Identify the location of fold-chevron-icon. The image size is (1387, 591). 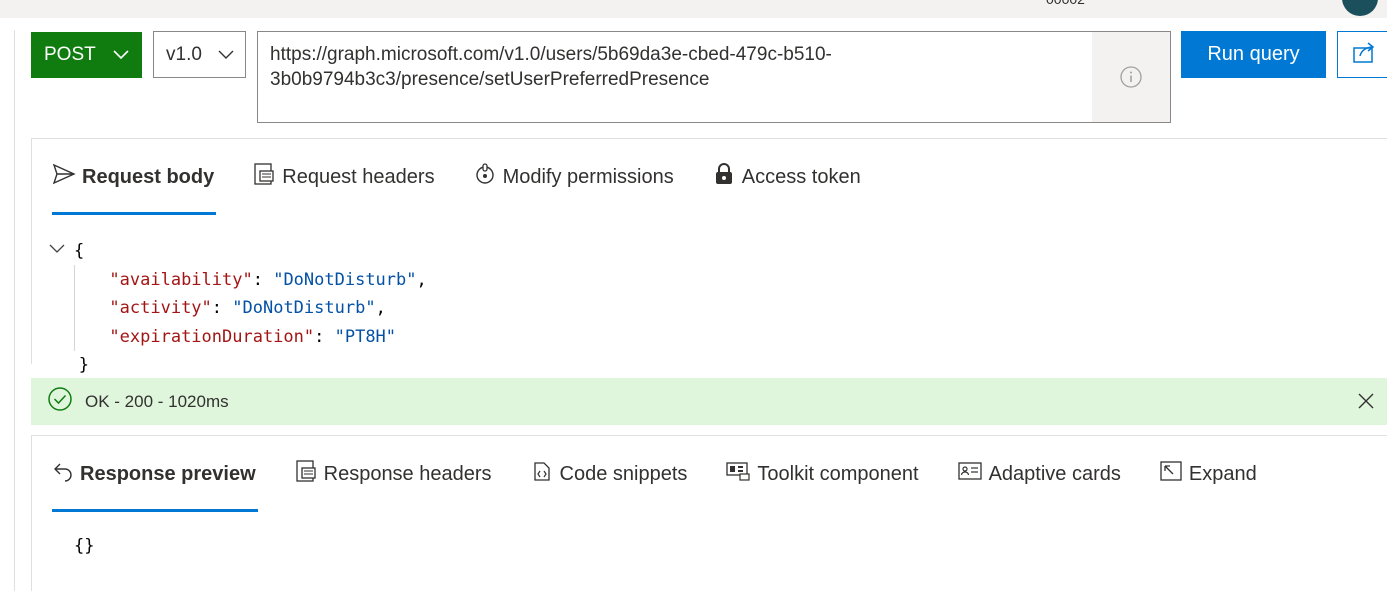
(61, 251).